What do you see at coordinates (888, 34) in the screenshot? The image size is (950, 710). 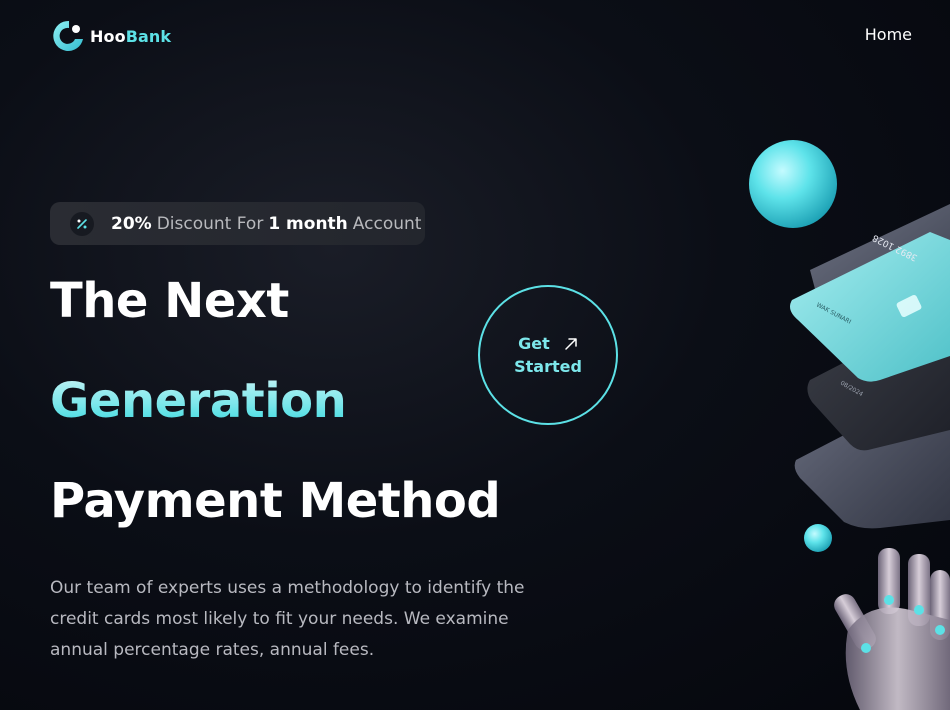 I see `nav-link-home: Home` at bounding box center [888, 34].